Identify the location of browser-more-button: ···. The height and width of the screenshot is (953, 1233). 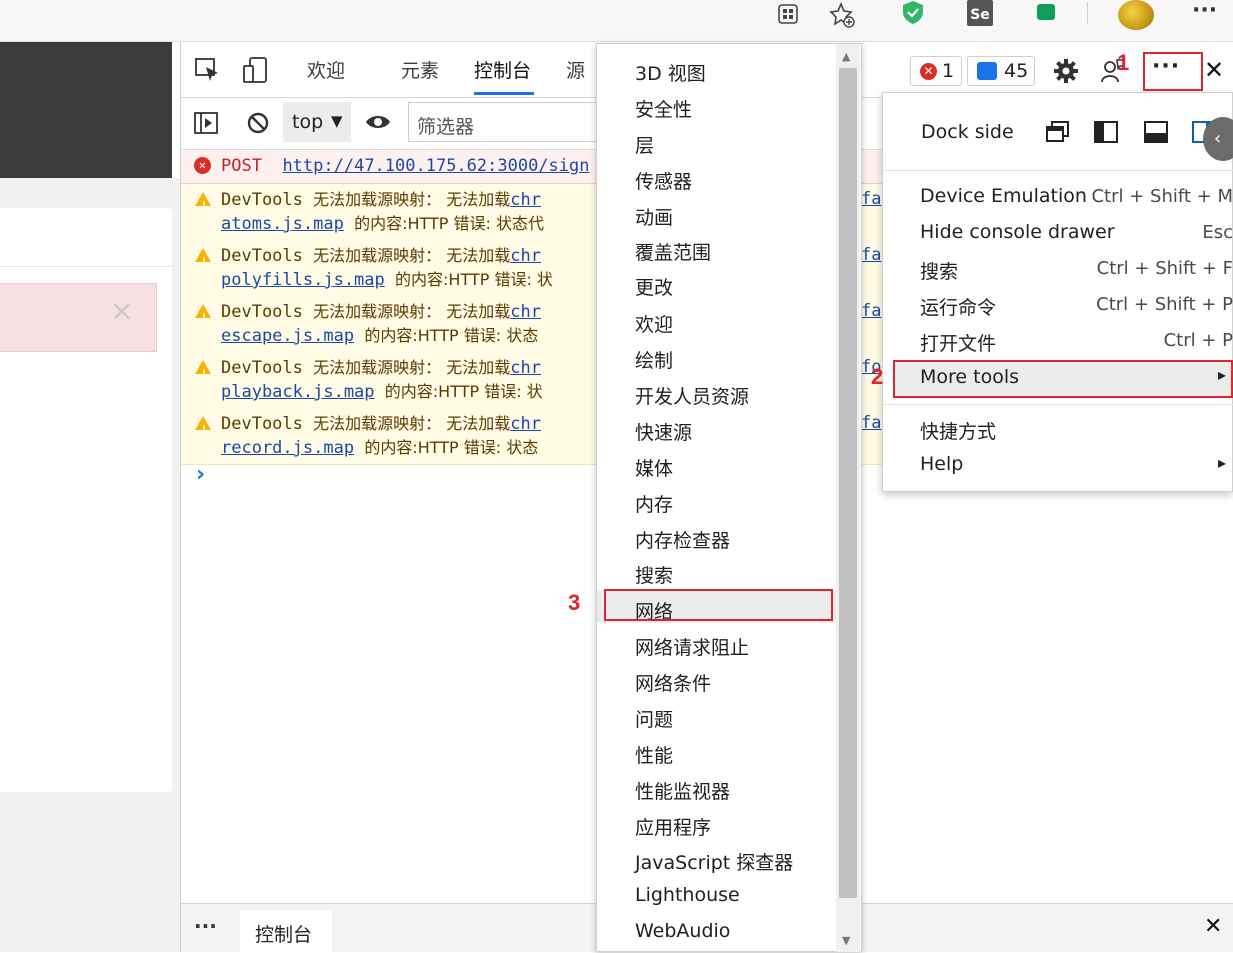
(1204, 11).